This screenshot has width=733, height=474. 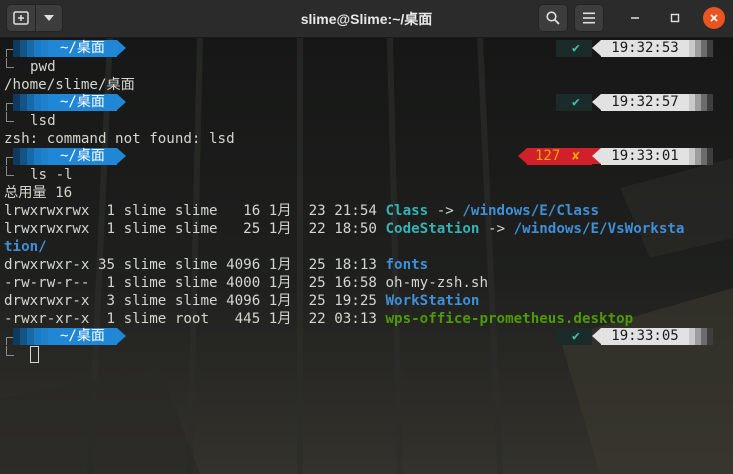 What do you see at coordinates (645, 156) in the screenshot?
I see `prompt-time: 19:33:01` at bounding box center [645, 156].